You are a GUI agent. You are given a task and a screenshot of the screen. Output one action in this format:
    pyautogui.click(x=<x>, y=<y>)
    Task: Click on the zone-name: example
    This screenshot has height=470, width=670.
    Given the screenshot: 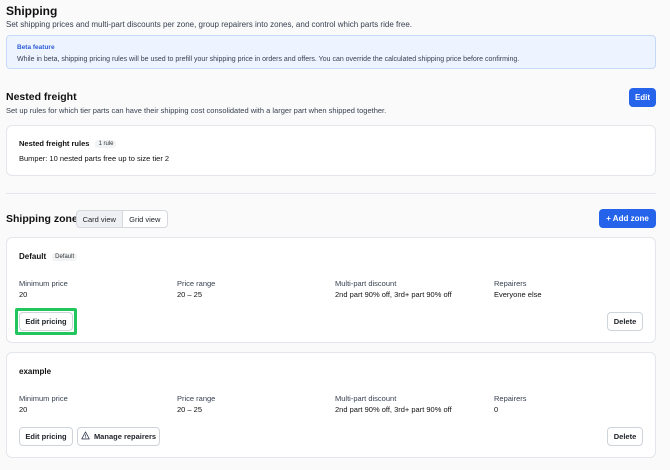 What is the action you would take?
    pyautogui.click(x=35, y=371)
    